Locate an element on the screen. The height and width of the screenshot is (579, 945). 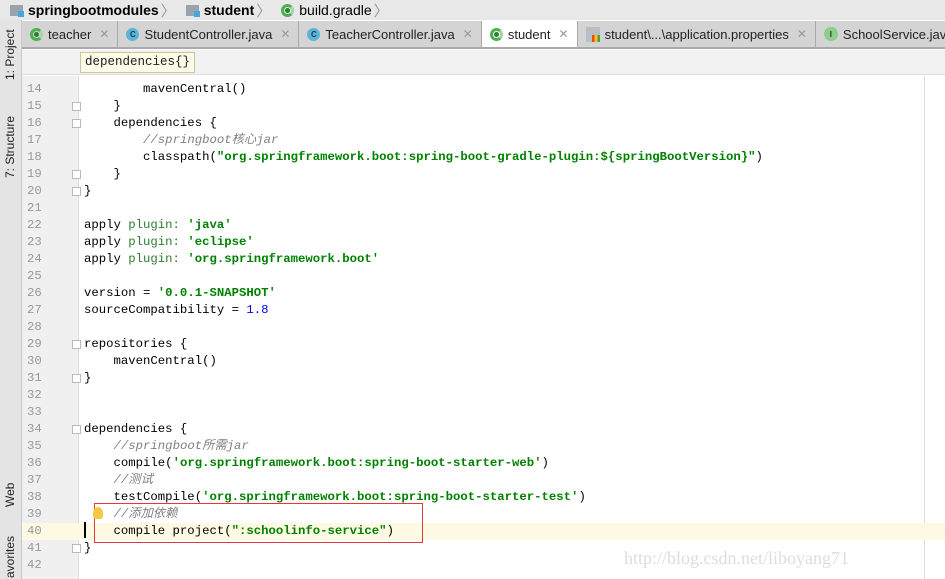
tab-label: teacher is located at coordinates (70, 34).